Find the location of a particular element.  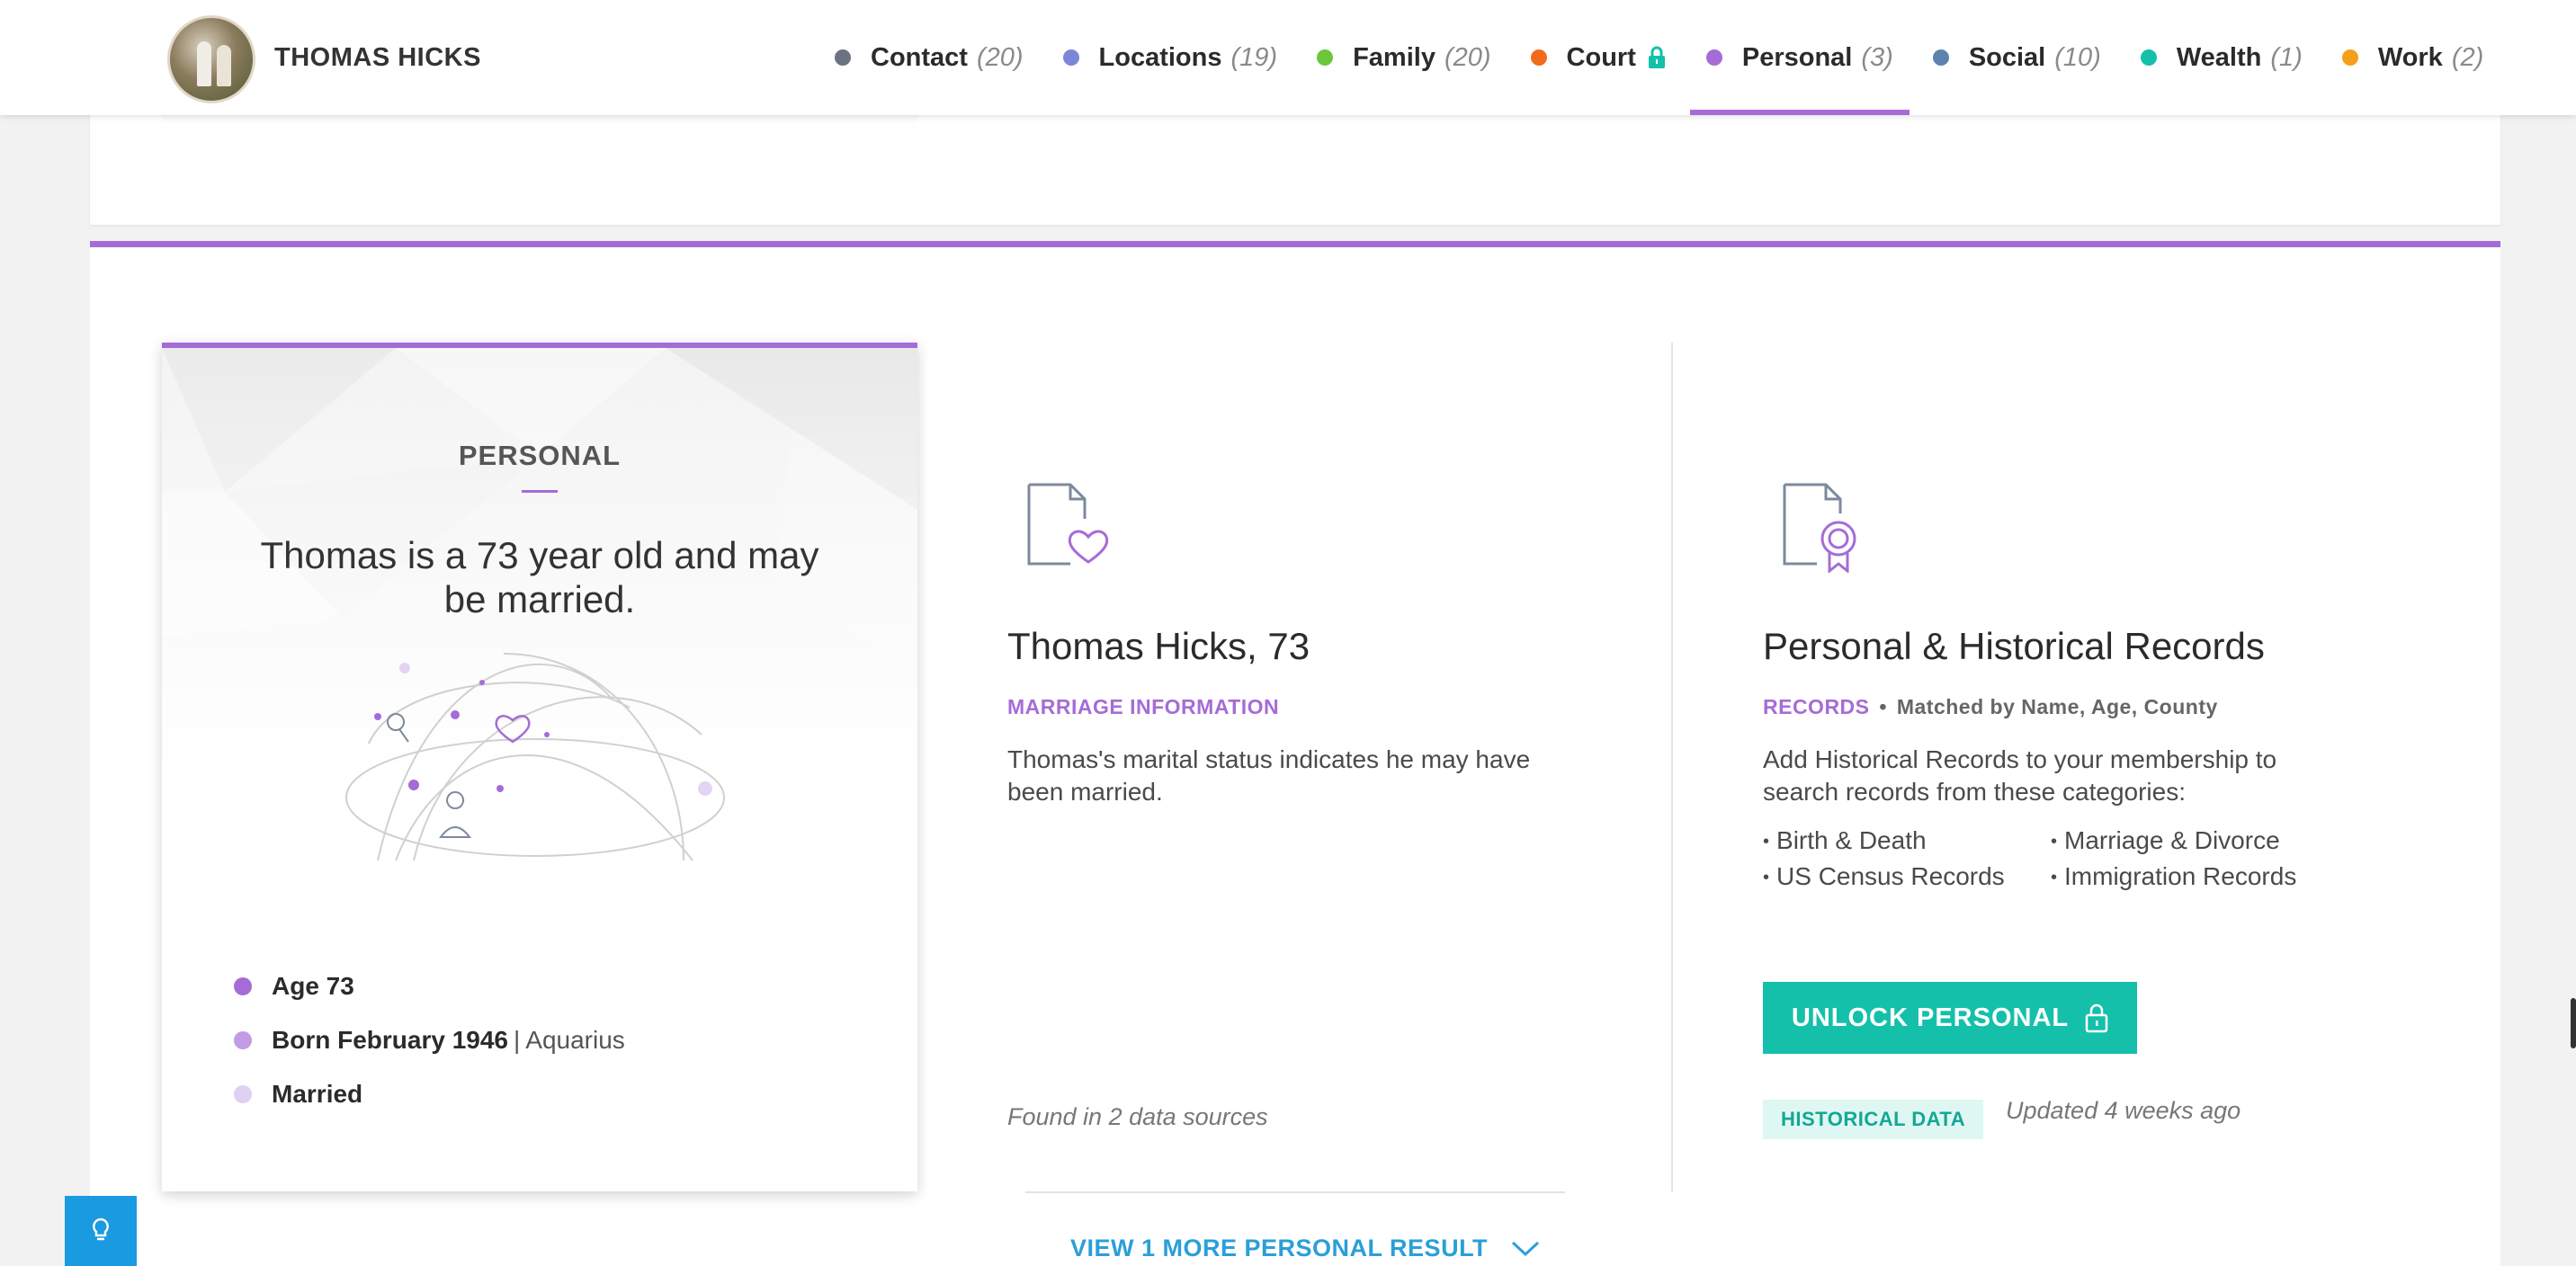

category-item: Immigration Records is located at coordinates (2195, 876).